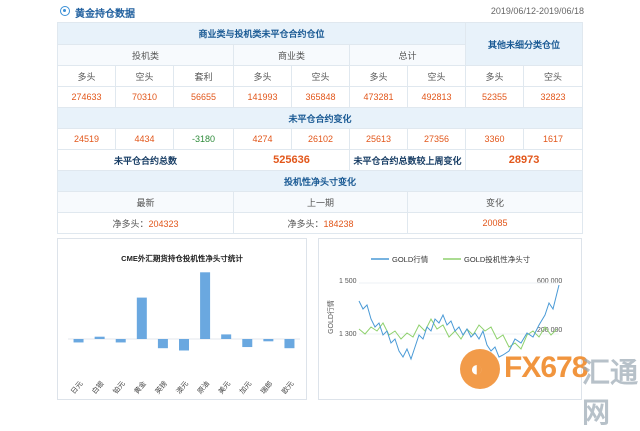  I want to click on sub-group-spec: 投机类, so click(145, 55).